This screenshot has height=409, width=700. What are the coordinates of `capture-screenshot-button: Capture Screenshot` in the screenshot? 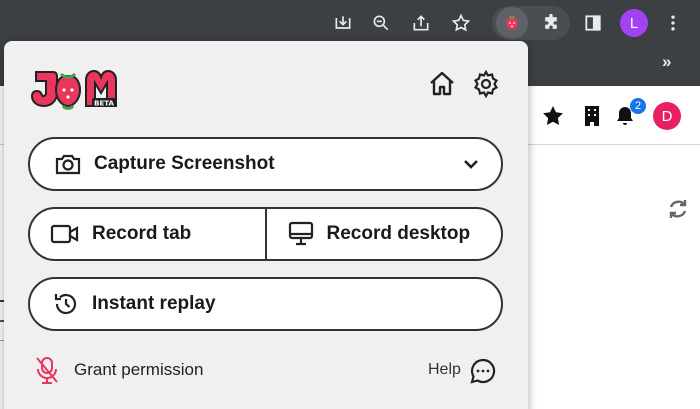 It's located at (265, 164).